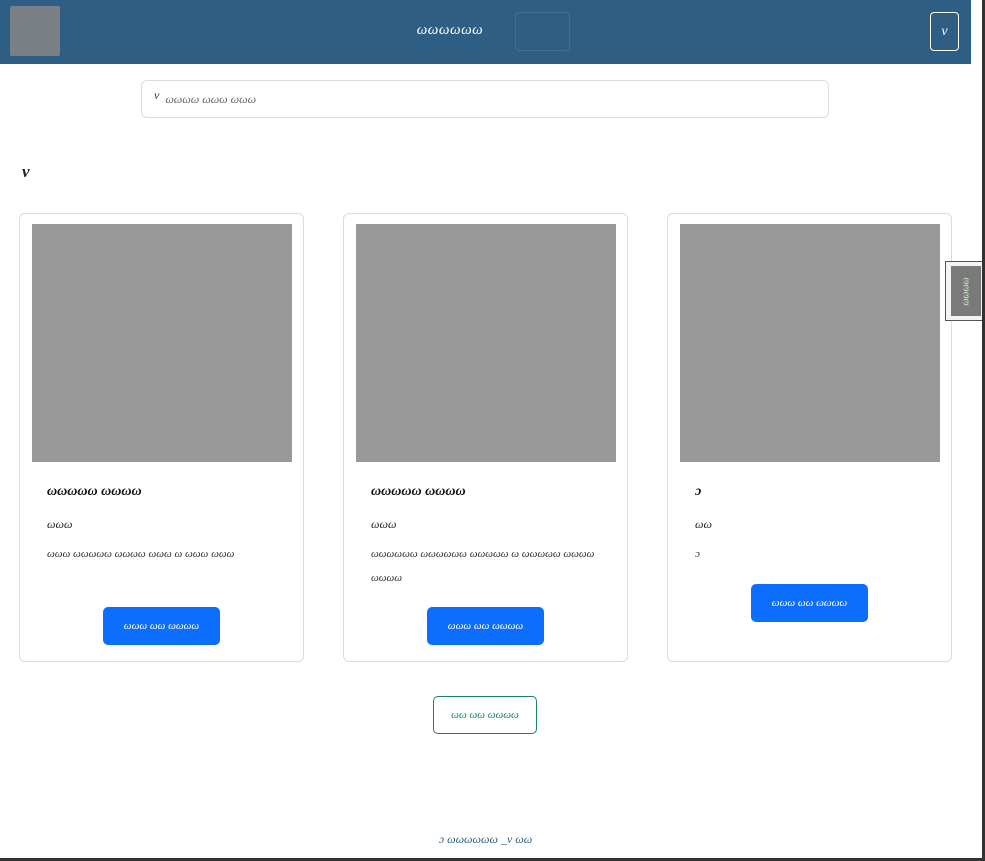 The width and height of the screenshot is (985, 861). Describe the element at coordinates (698, 491) in the screenshot. I see `product-title: ɔ` at that location.